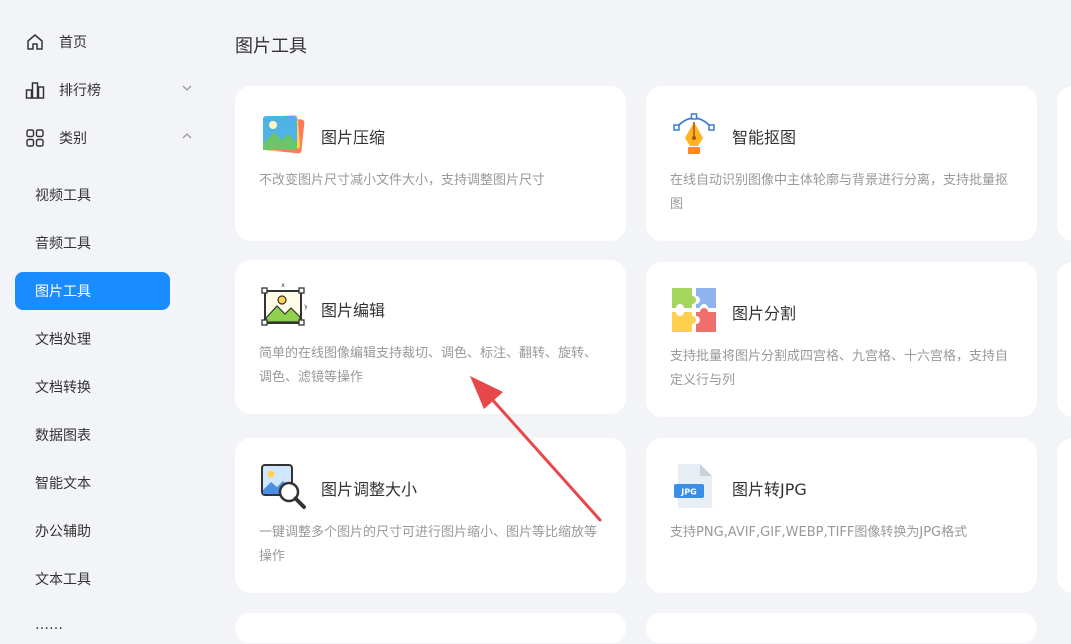  What do you see at coordinates (92, 339) in the screenshot?
I see `sidebar-item-doc-processing: 文档处理` at bounding box center [92, 339].